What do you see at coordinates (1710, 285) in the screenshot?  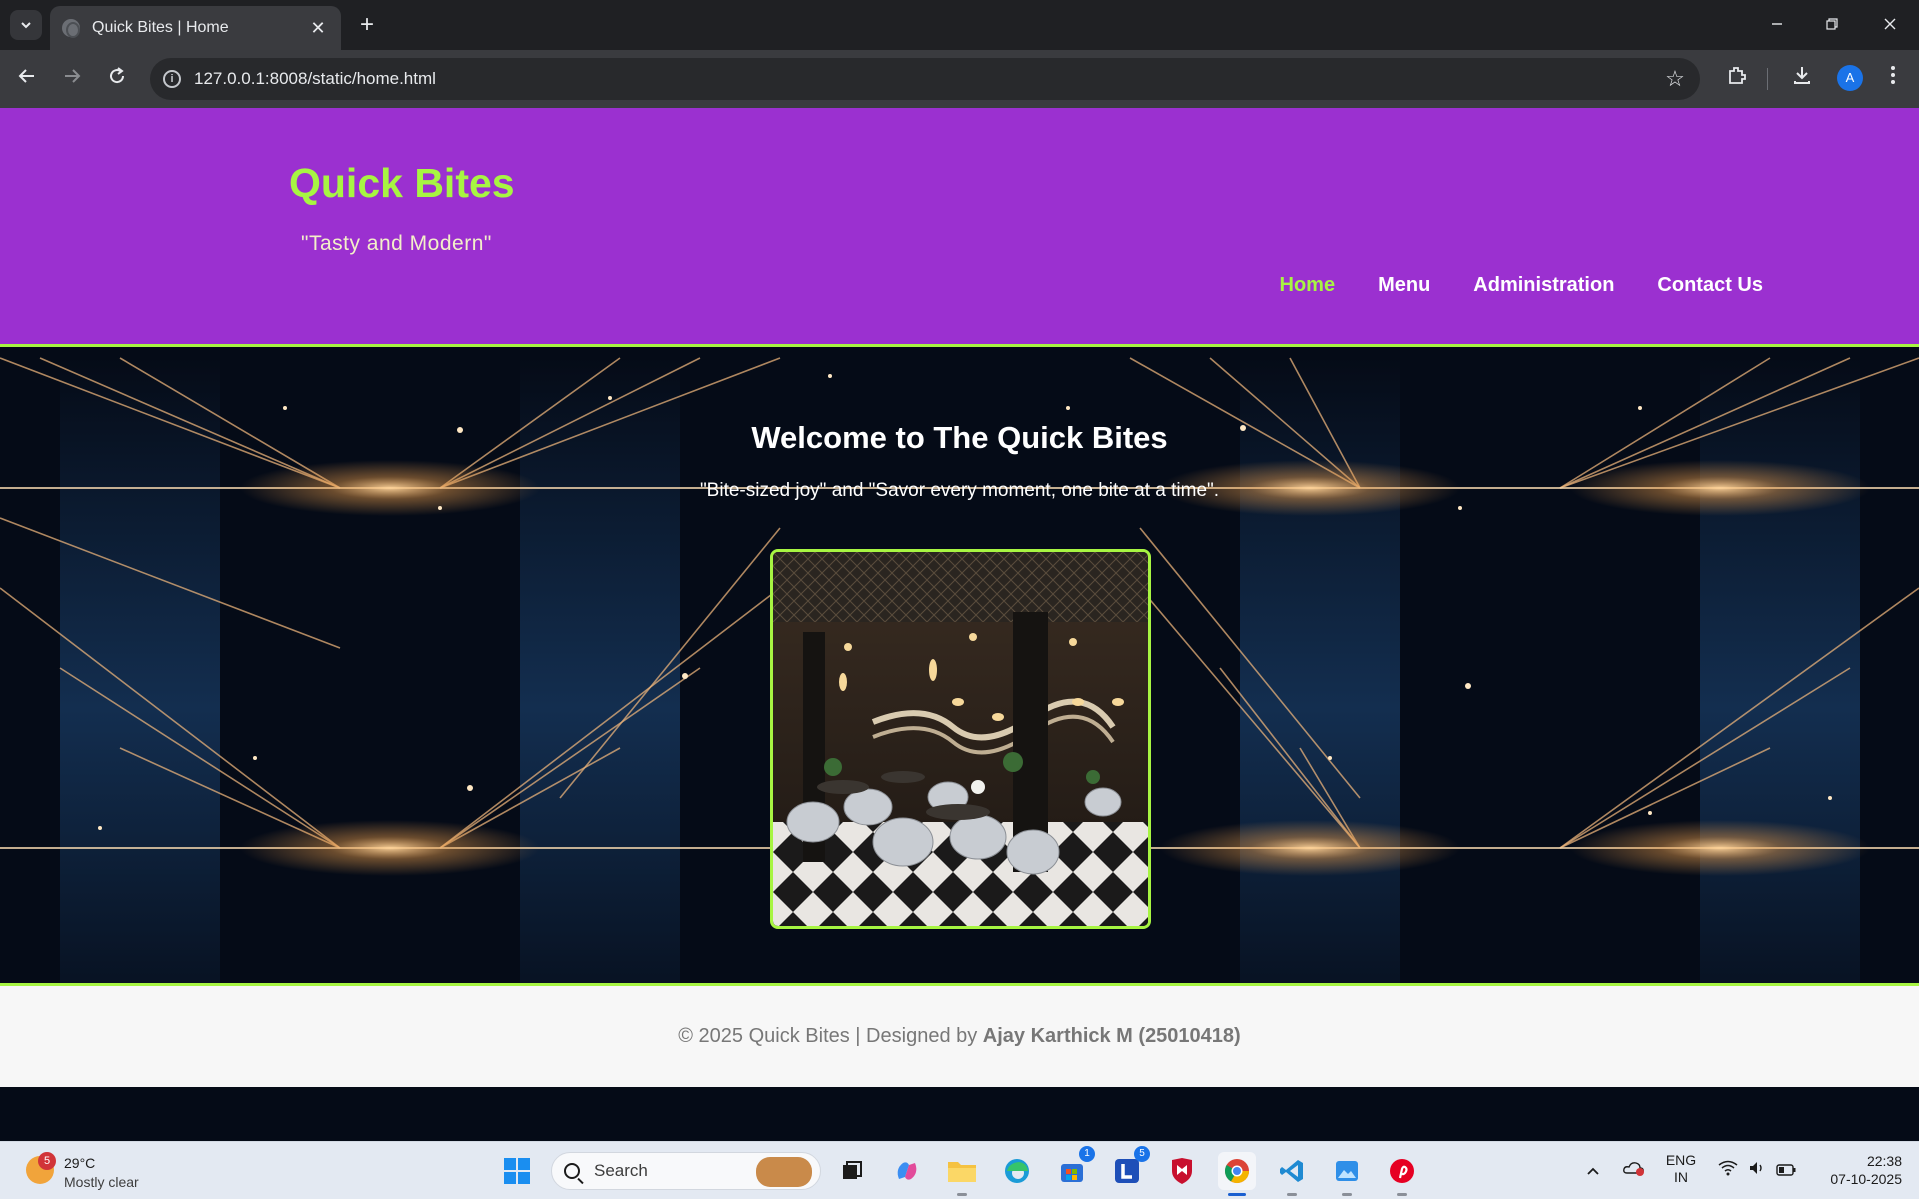 I see `nav-contact-link: Contact Us` at bounding box center [1710, 285].